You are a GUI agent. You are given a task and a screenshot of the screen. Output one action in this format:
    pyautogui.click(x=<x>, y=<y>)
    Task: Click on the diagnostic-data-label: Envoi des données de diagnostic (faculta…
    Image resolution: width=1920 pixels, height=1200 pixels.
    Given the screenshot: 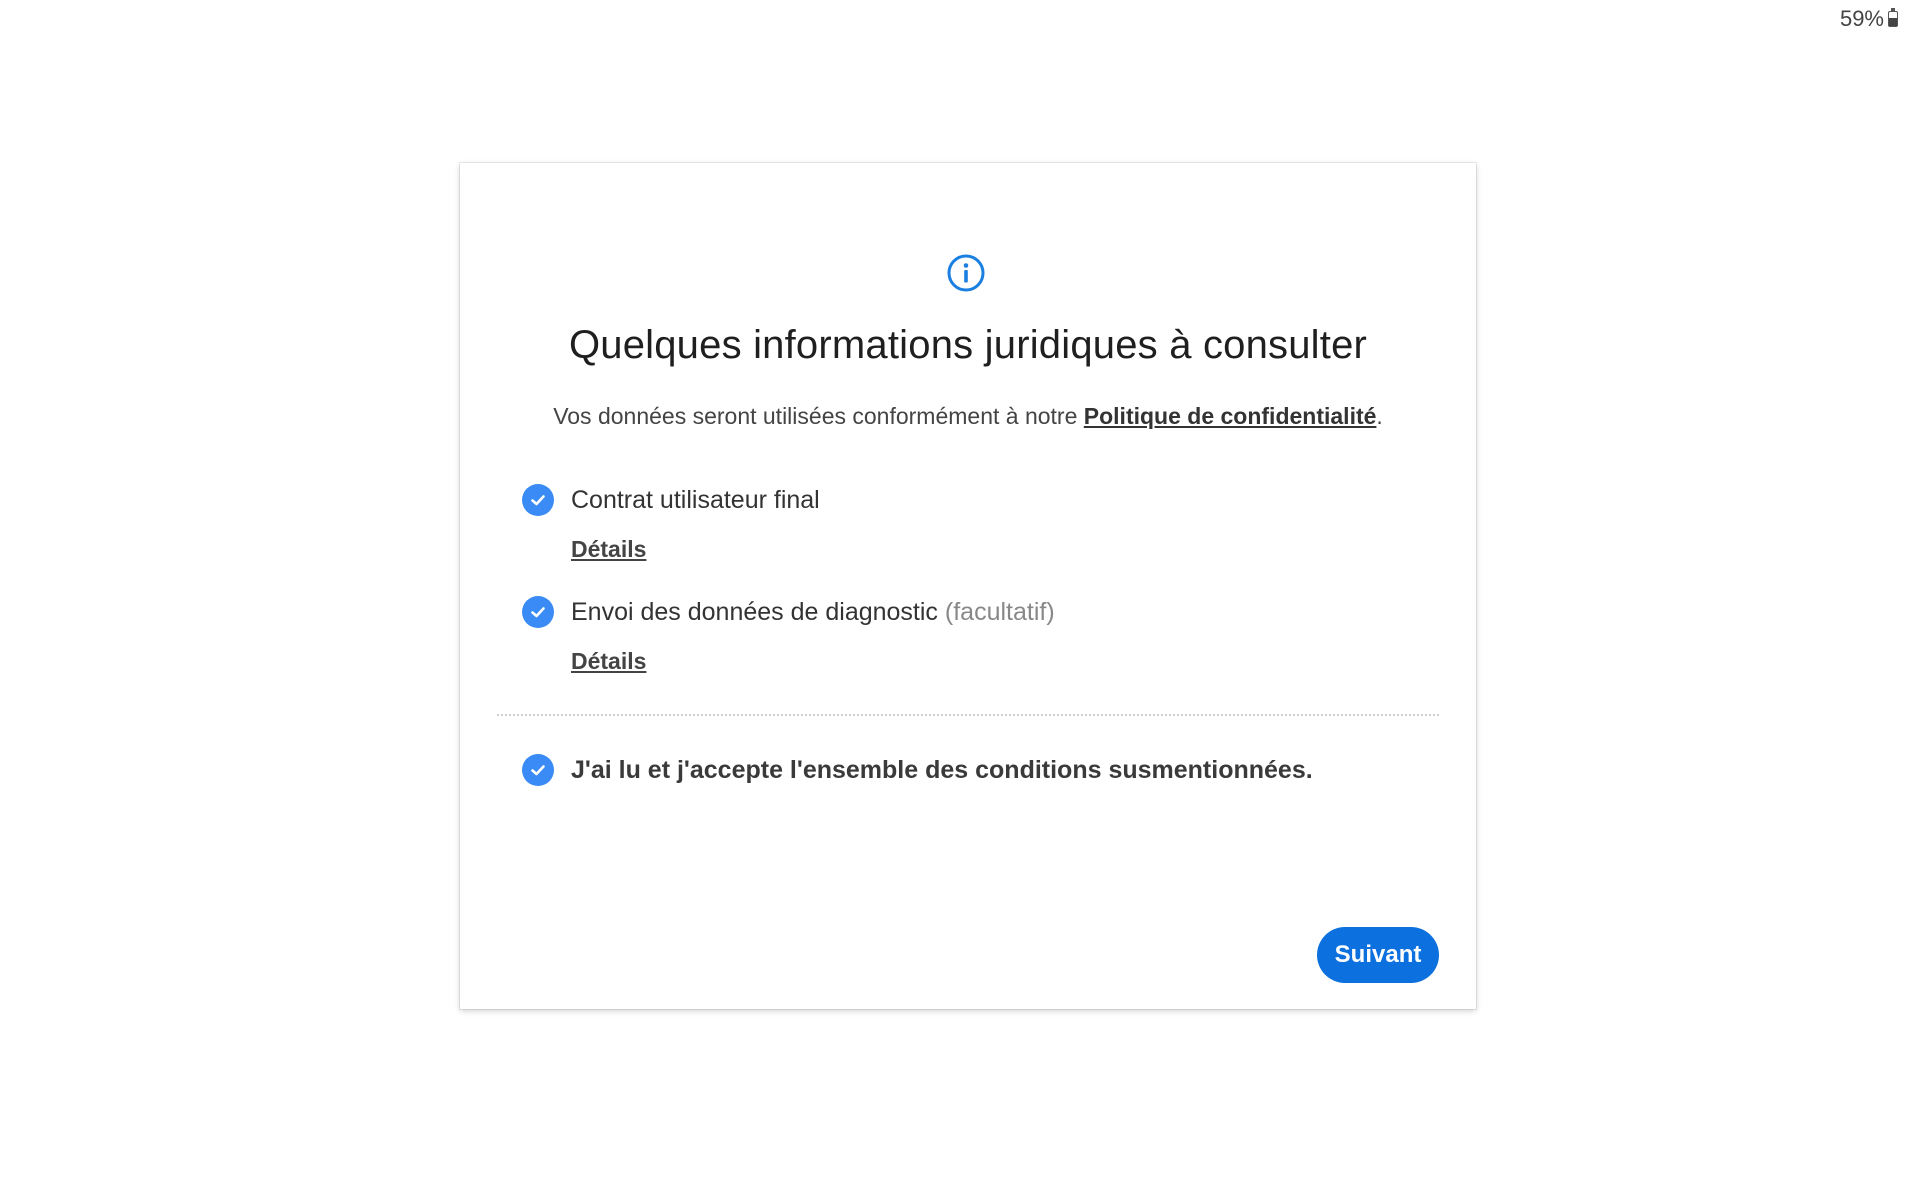 What is the action you would take?
    pyautogui.click(x=813, y=611)
    